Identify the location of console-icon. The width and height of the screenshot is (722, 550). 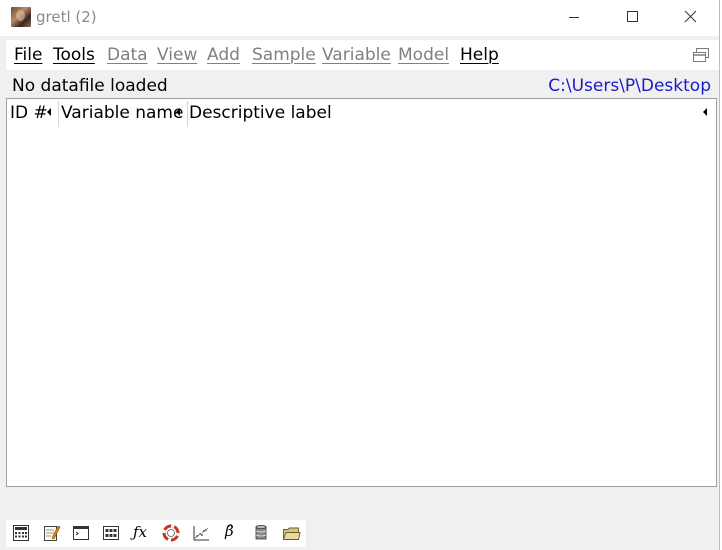
(81, 533).